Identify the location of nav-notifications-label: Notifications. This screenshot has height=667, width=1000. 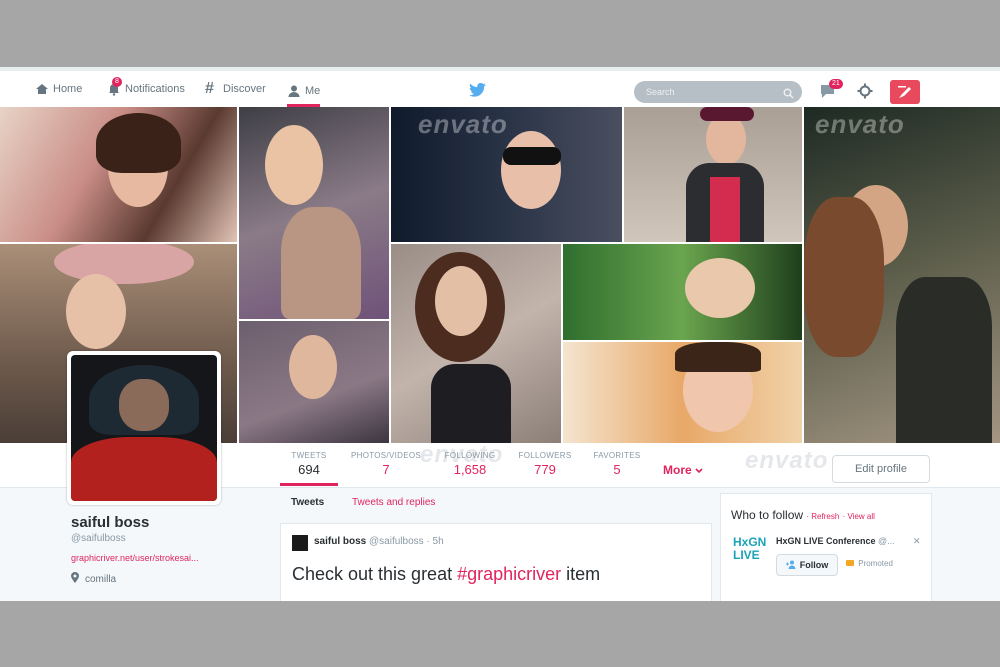
(155, 89).